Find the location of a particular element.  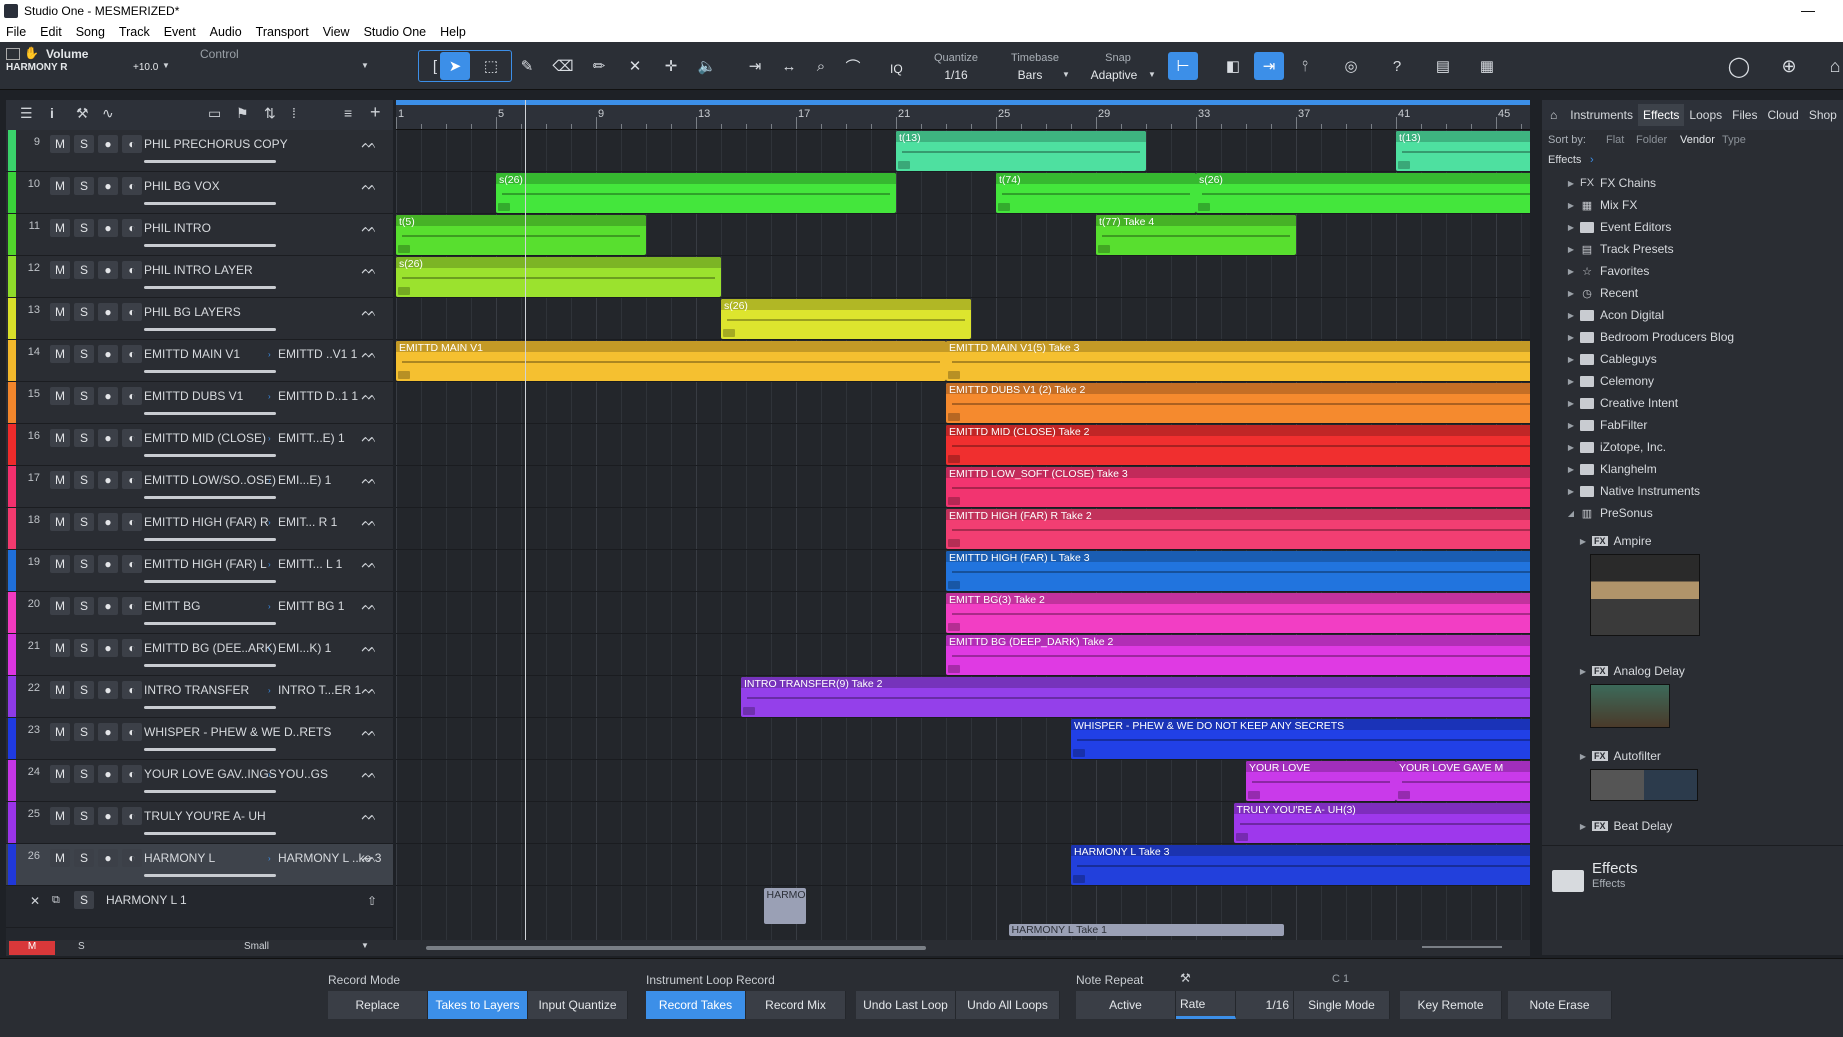

audio-event: EMITT BG(3) Take 2 is located at coordinates (1238, 613).